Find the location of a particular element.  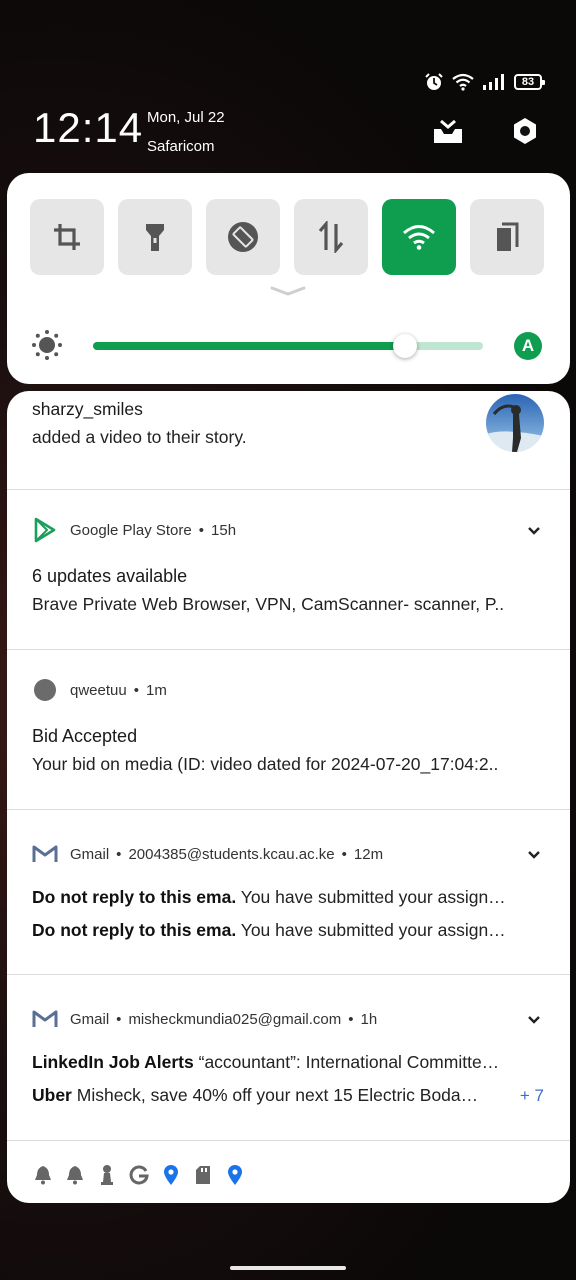

tile-wifi is located at coordinates (419, 237).